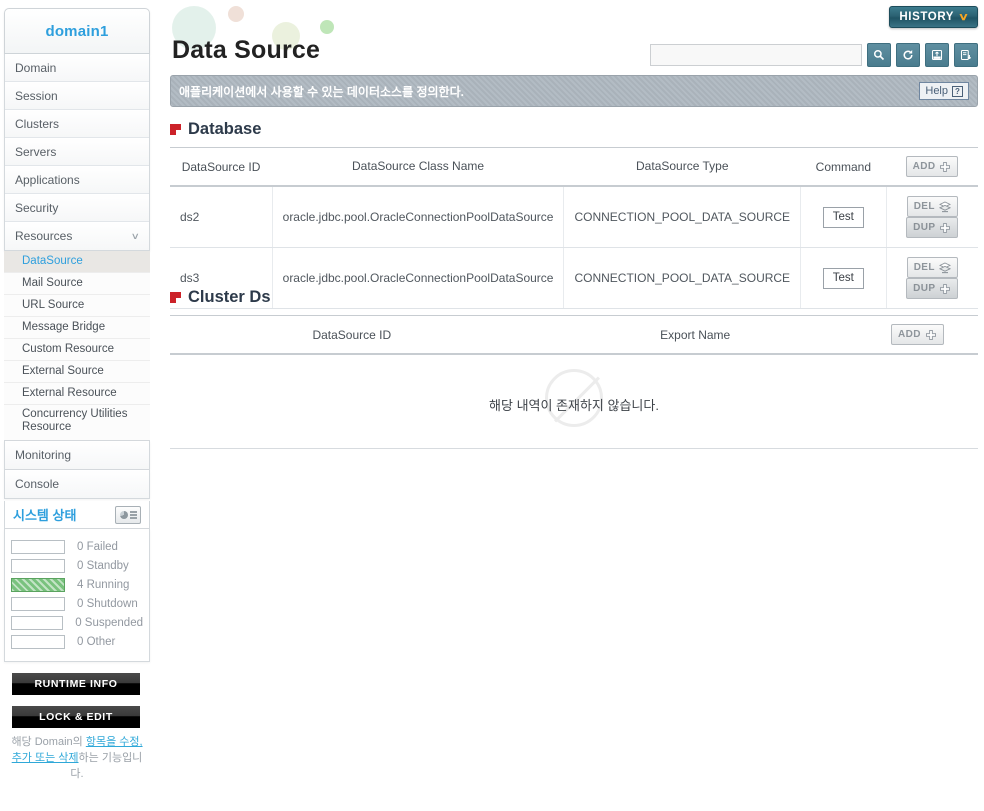  Describe the element at coordinates (103, 584) in the screenshot. I see `status-running-label: 4 Running` at that location.